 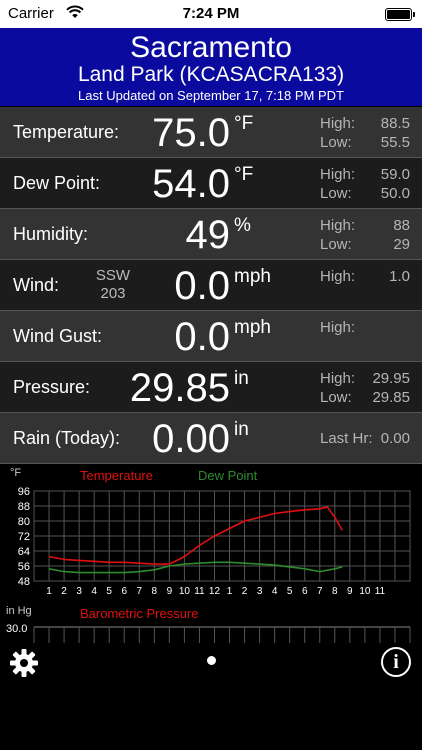 What do you see at coordinates (252, 327) in the screenshot?
I see `wind-gust-unit: mph` at bounding box center [252, 327].